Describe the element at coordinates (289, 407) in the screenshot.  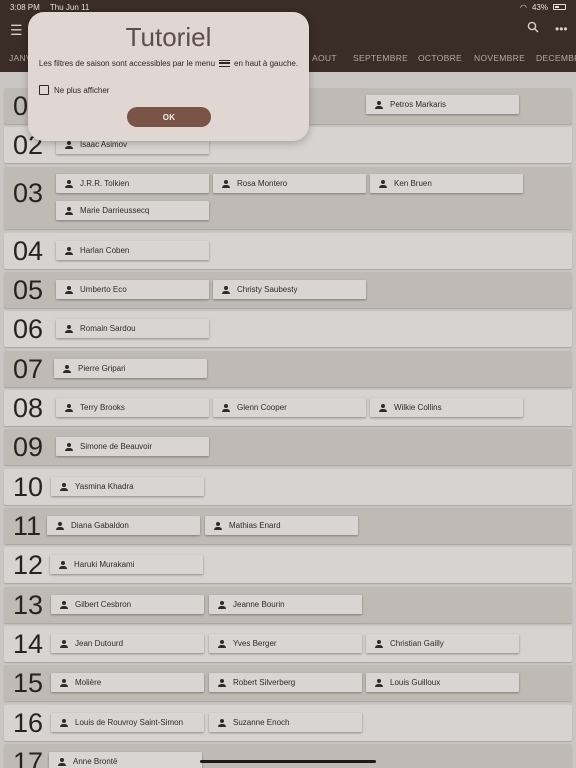
I see `author-chip: Glenn Cooper` at that location.